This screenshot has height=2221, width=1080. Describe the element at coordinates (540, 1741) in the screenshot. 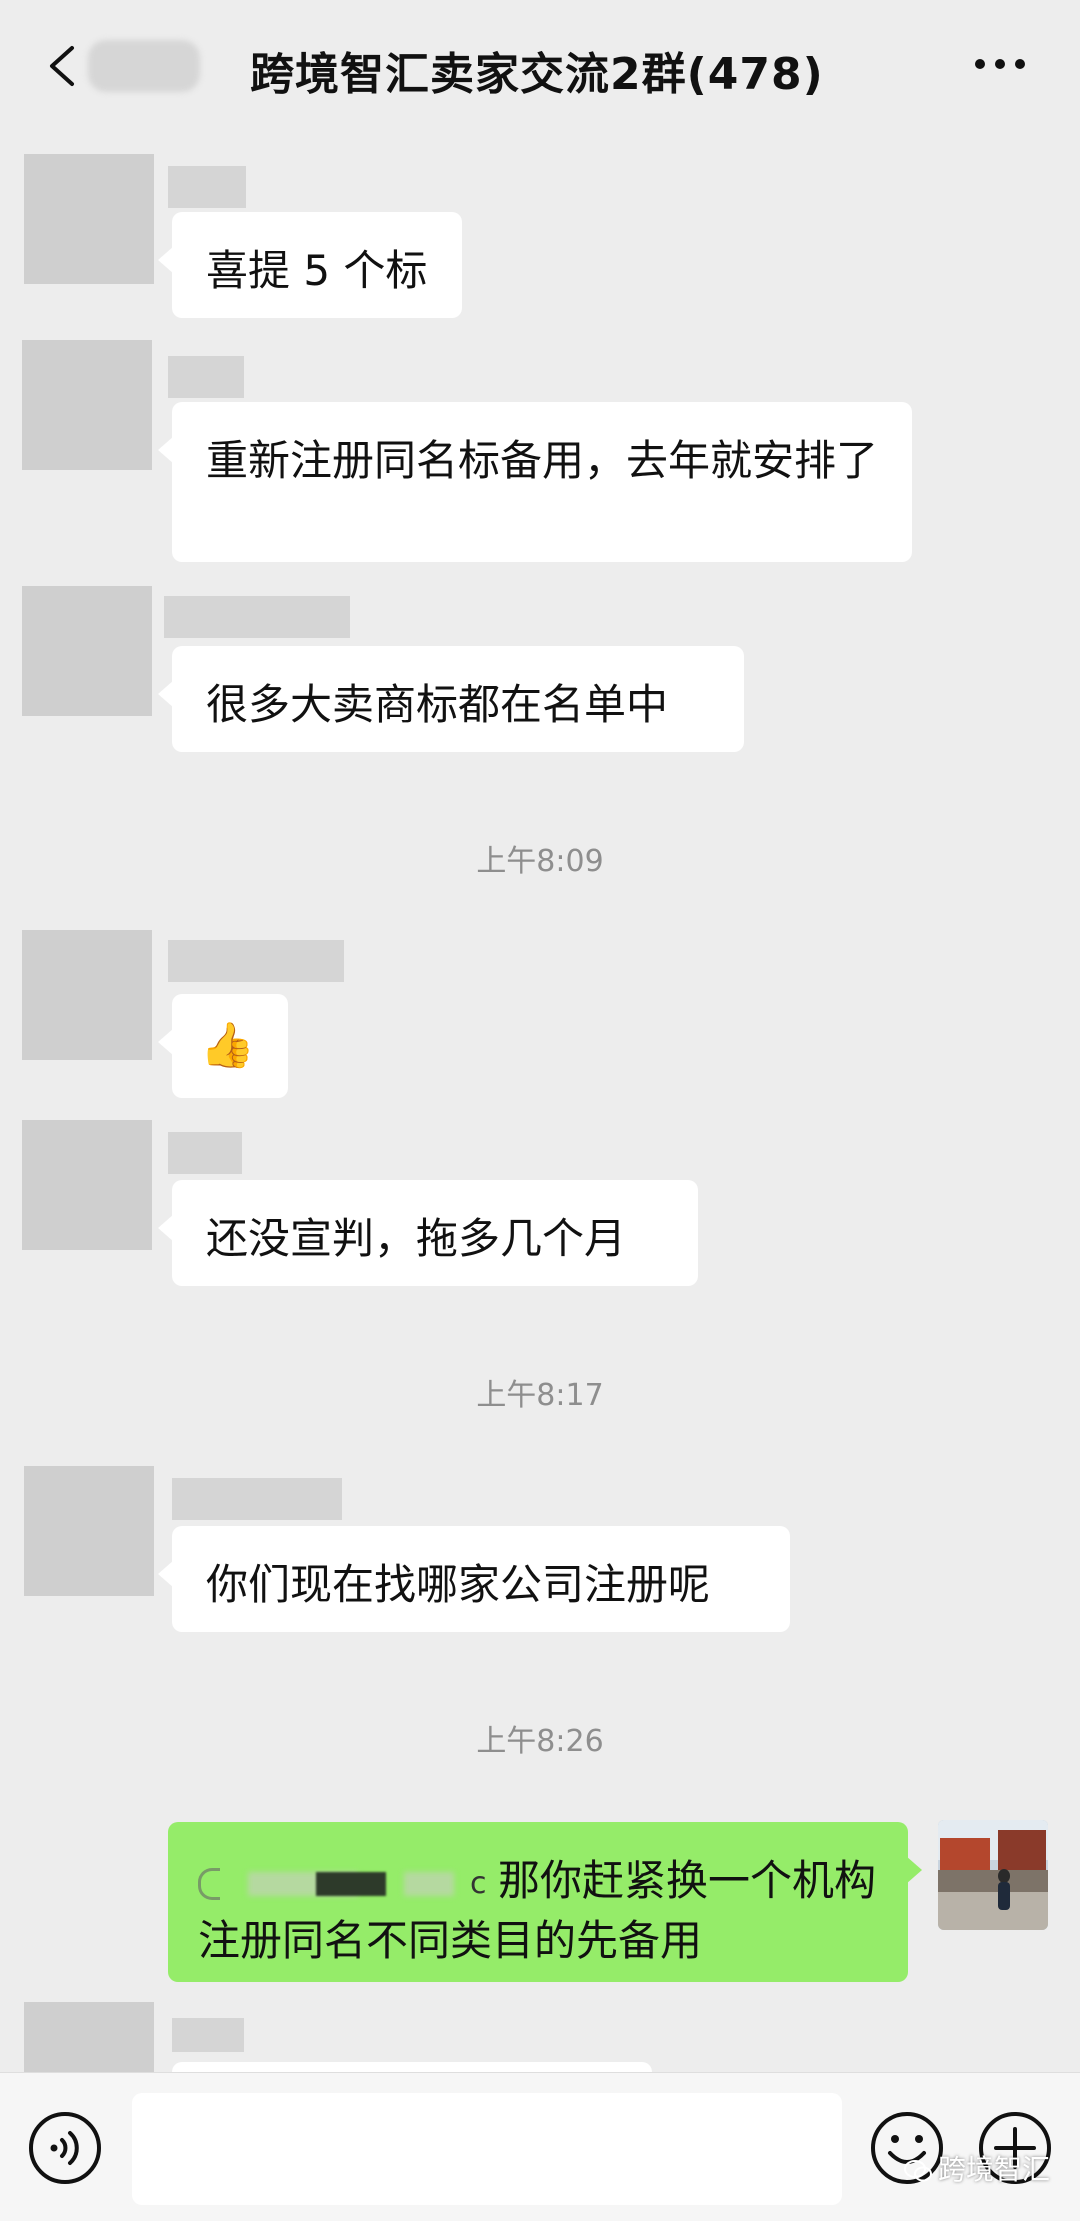

I see `timestamp: 上午8:26` at that location.